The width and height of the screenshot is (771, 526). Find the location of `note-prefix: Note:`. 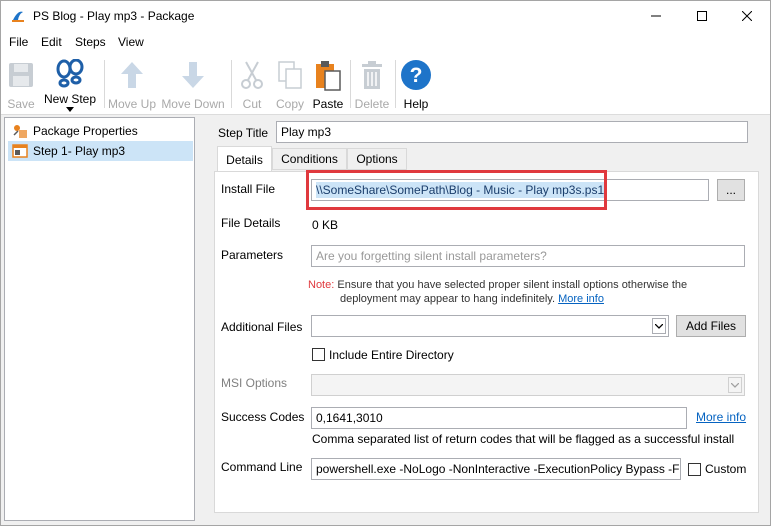

note-prefix: Note: is located at coordinates (321, 285).